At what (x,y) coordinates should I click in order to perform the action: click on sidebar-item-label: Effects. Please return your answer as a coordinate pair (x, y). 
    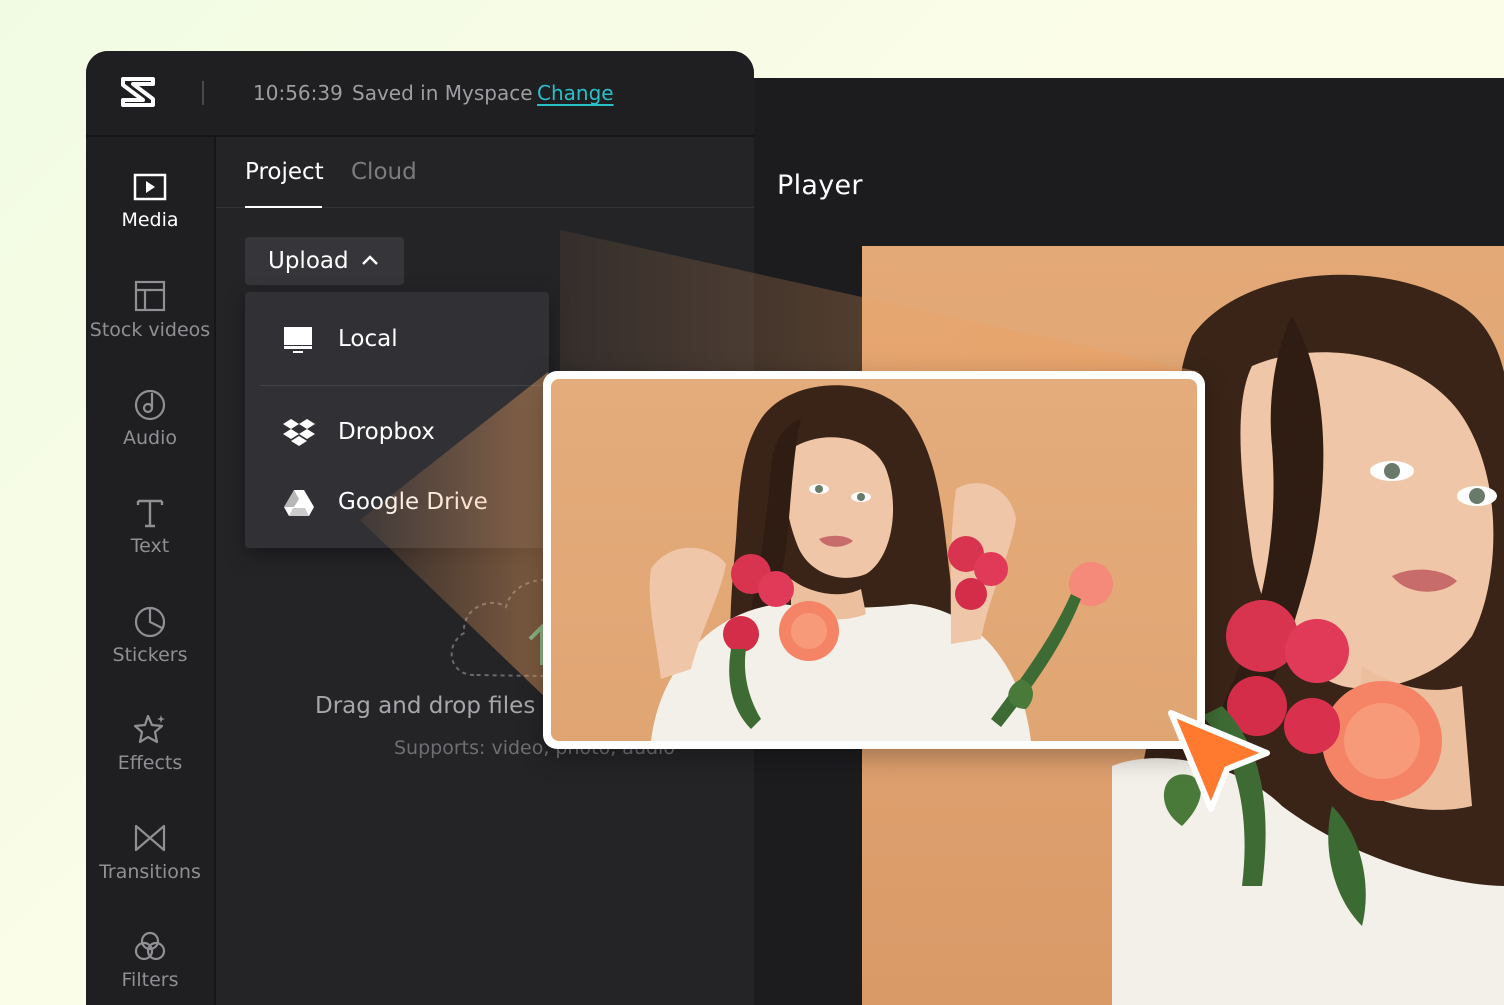
    Looking at the image, I should click on (150, 763).